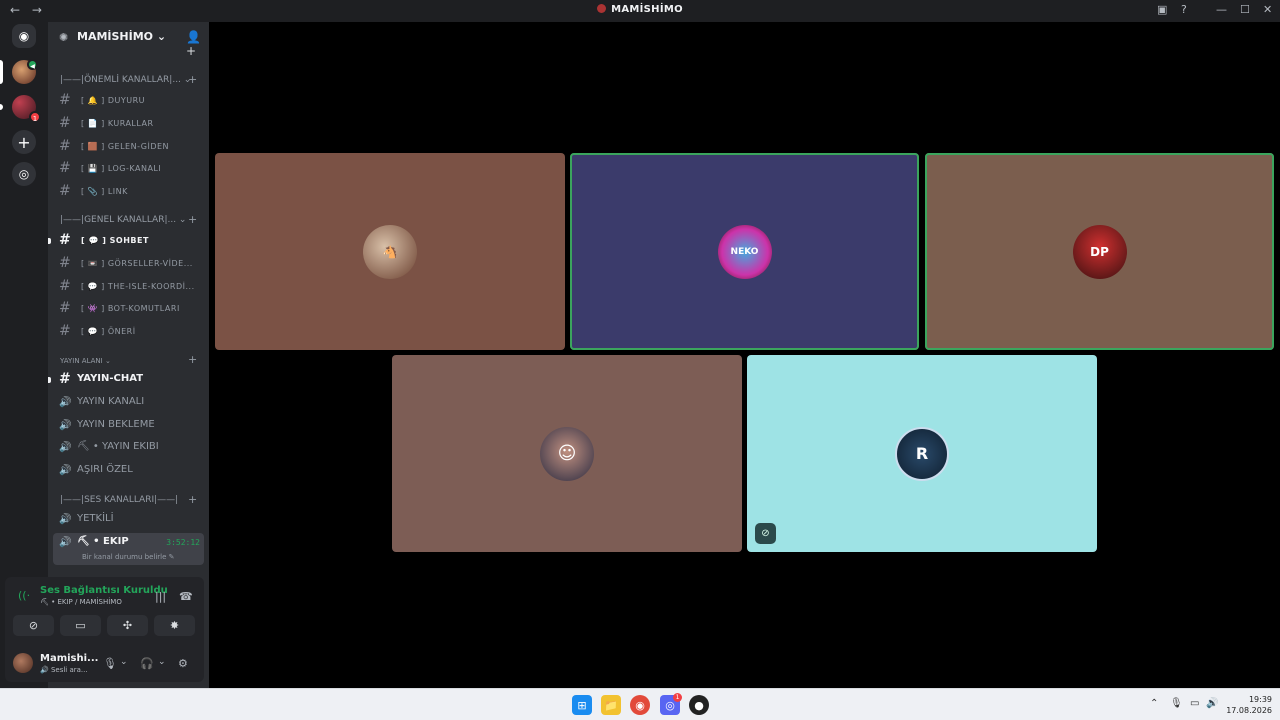 This screenshot has height=720, width=1280. What do you see at coordinates (677, 697) in the screenshot?
I see `taskbar-badge: 1` at bounding box center [677, 697].